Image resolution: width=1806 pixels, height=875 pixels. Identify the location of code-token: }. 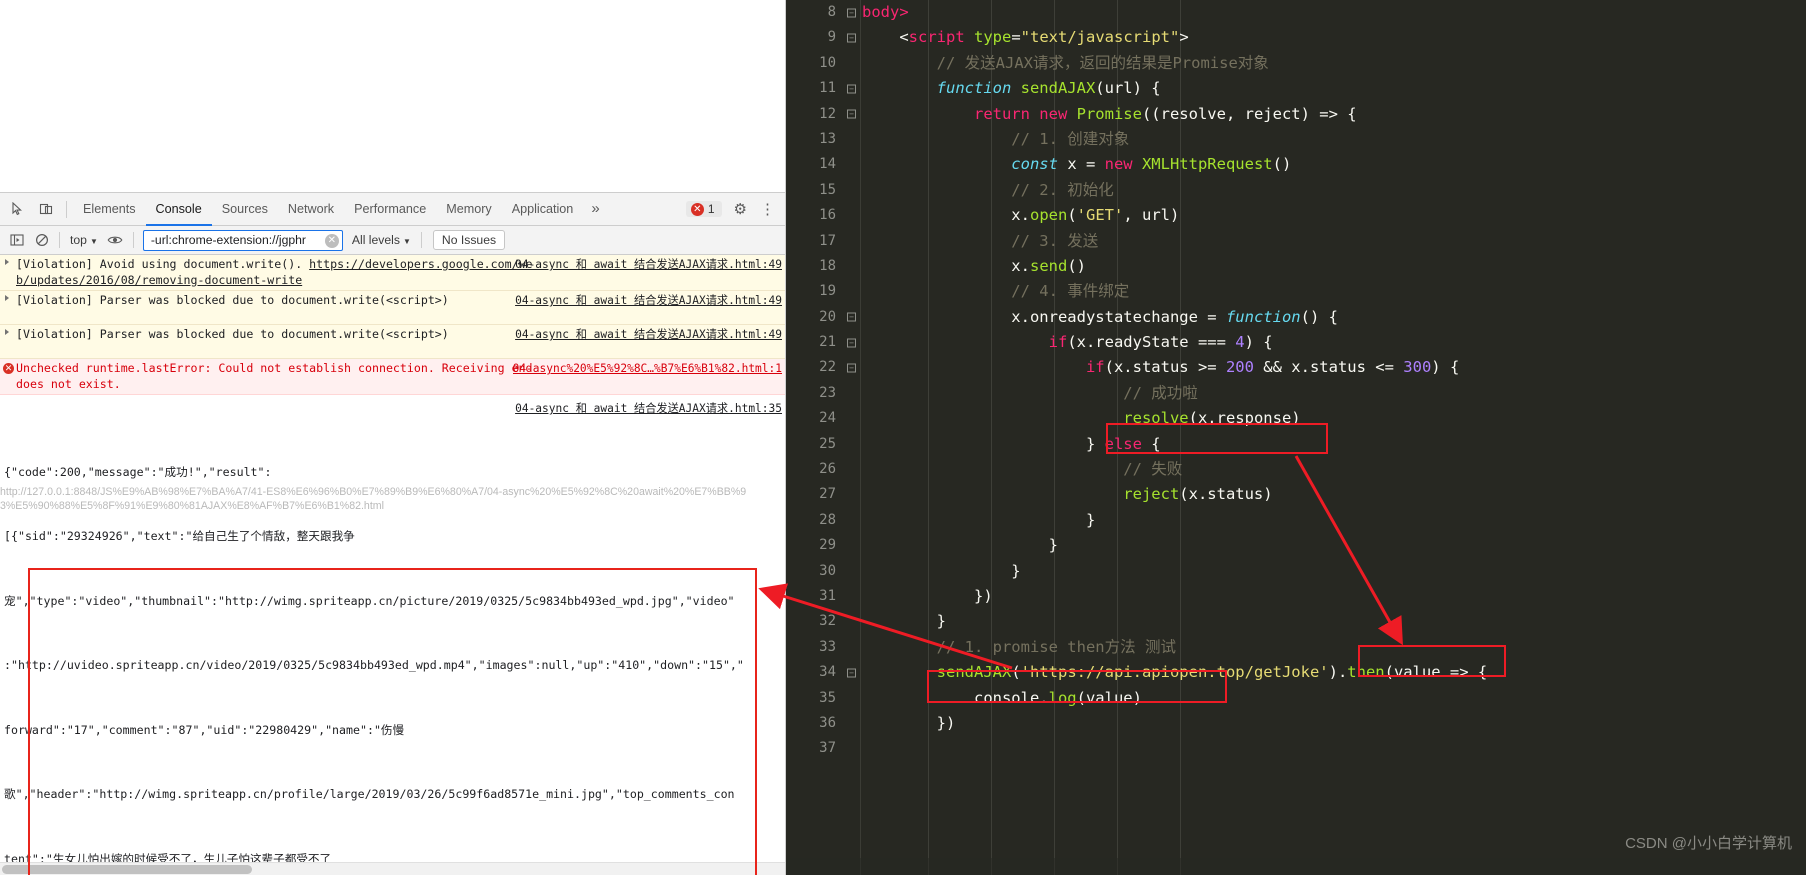
(979, 519).